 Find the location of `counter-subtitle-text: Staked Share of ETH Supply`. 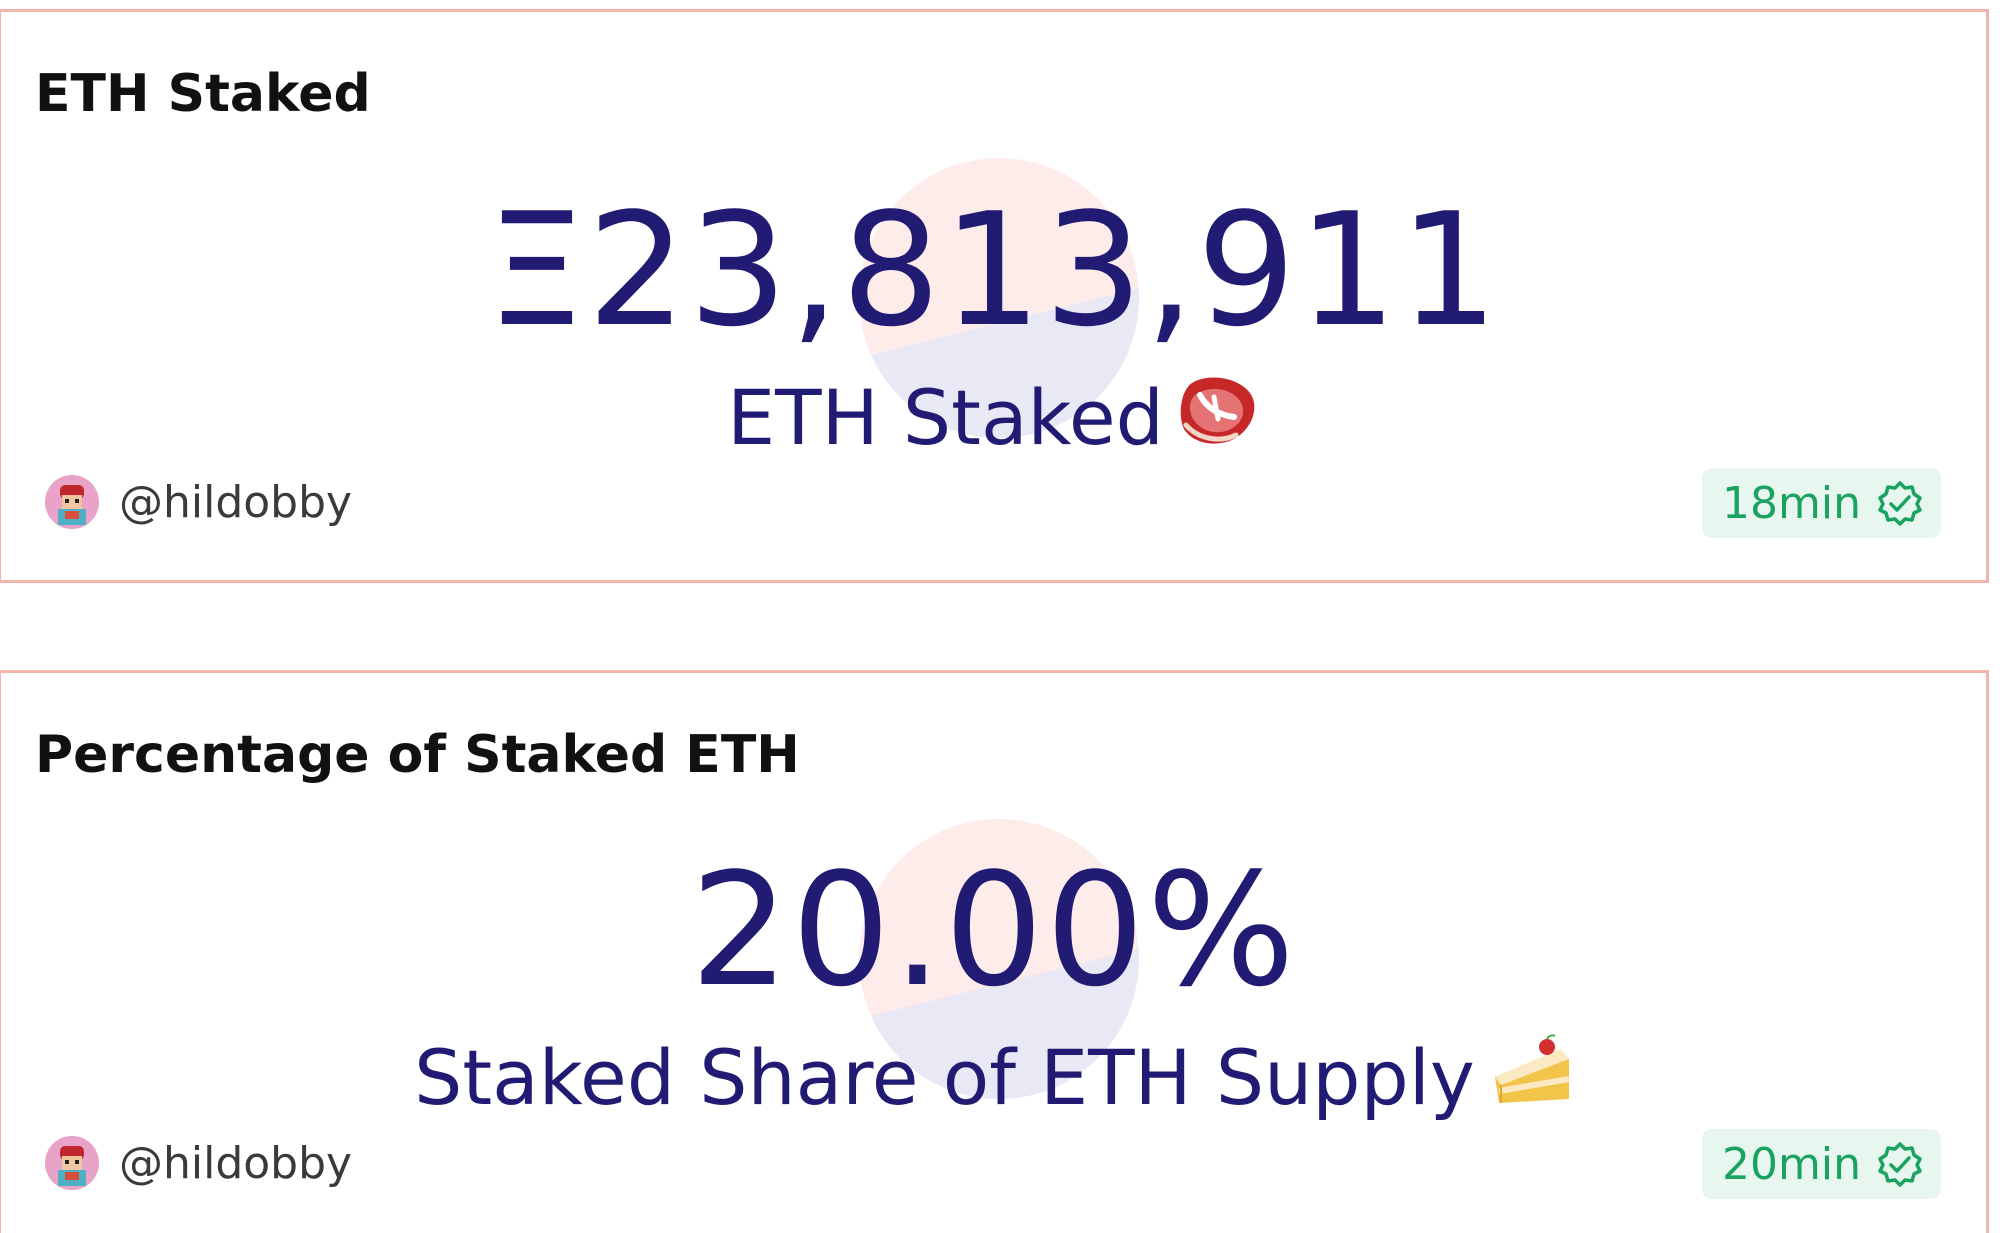

counter-subtitle-text: Staked Share of ETH Supply is located at coordinates (944, 1077).